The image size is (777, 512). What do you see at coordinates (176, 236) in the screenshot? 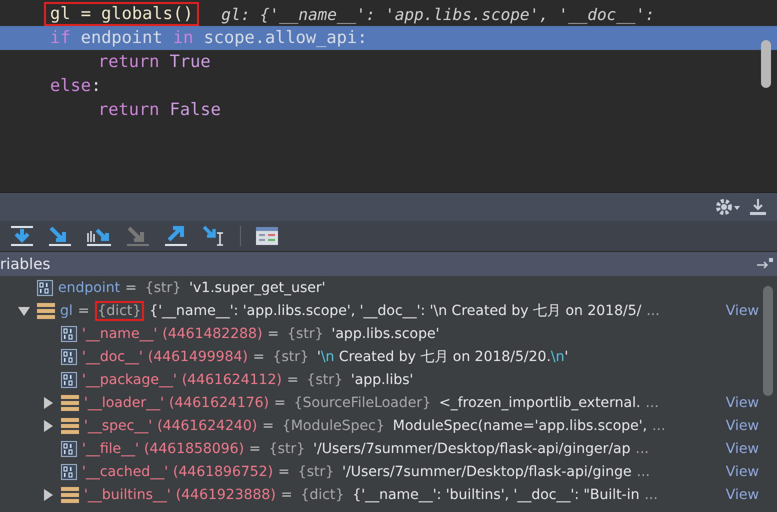
I see `step-out-icon` at bounding box center [176, 236].